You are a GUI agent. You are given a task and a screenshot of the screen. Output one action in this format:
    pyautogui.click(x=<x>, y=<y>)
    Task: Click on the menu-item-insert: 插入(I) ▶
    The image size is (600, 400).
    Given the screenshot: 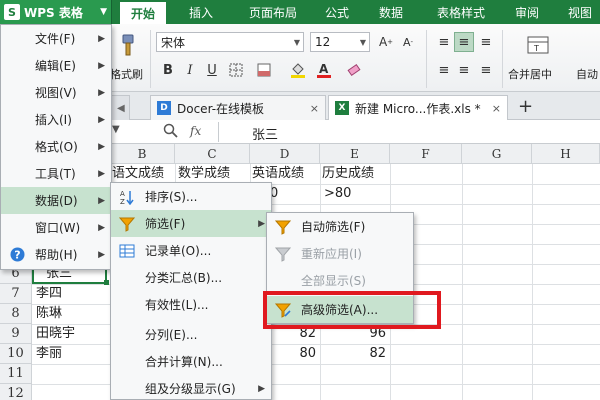 What is the action you would take?
    pyautogui.click(x=56, y=119)
    